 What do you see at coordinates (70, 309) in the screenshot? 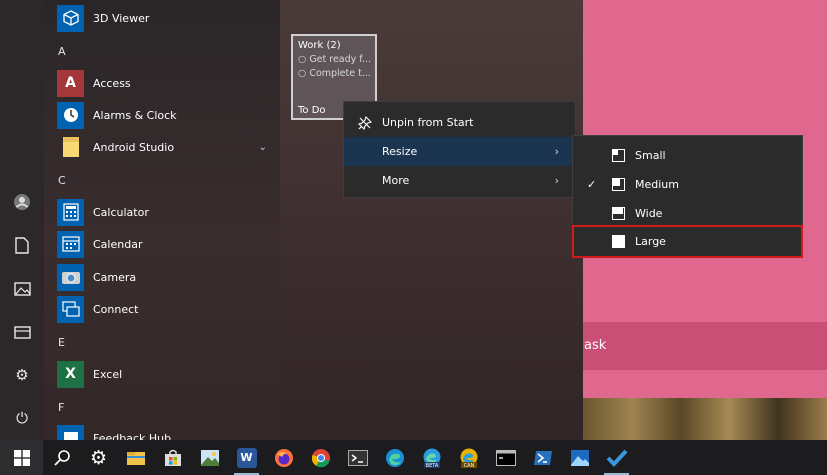
I see `connect-icon` at bounding box center [70, 309].